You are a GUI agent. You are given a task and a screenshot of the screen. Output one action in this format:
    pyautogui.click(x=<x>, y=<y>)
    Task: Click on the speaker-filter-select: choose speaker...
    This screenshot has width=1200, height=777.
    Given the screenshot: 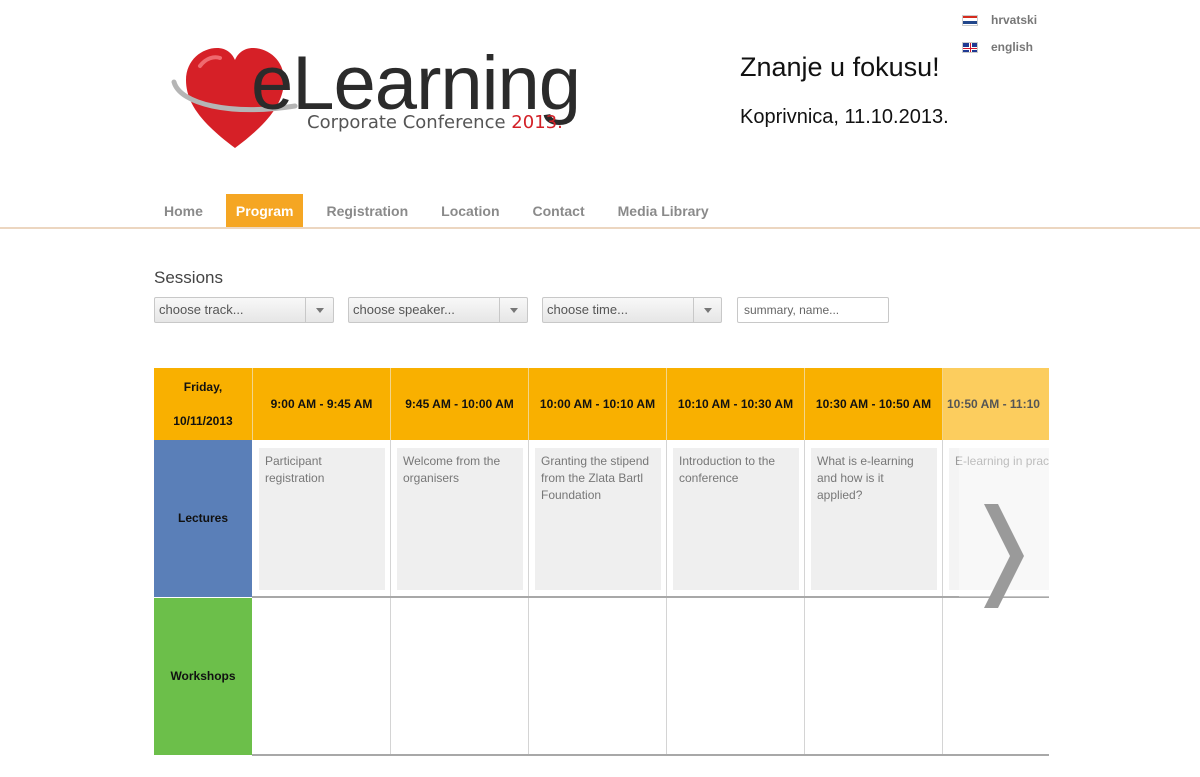 What is the action you would take?
    pyautogui.click(x=438, y=310)
    